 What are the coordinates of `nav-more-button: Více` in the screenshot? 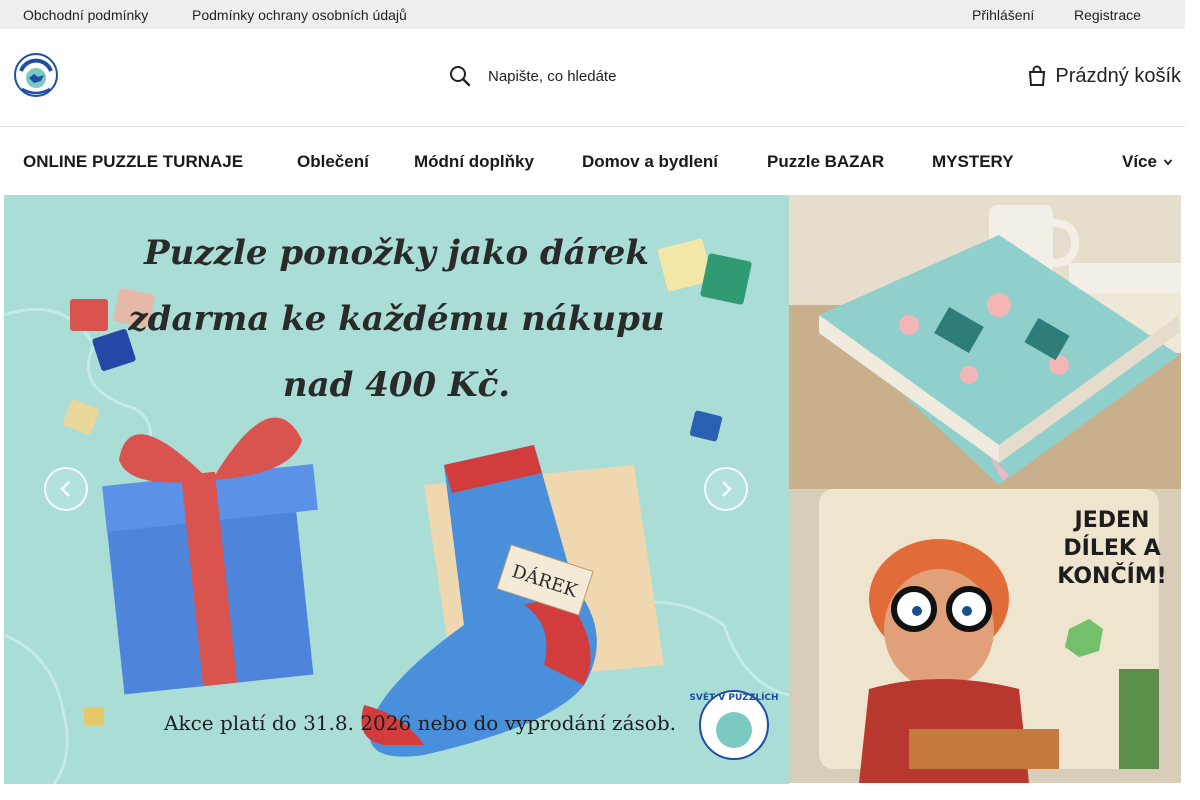 It's located at (1147, 162).